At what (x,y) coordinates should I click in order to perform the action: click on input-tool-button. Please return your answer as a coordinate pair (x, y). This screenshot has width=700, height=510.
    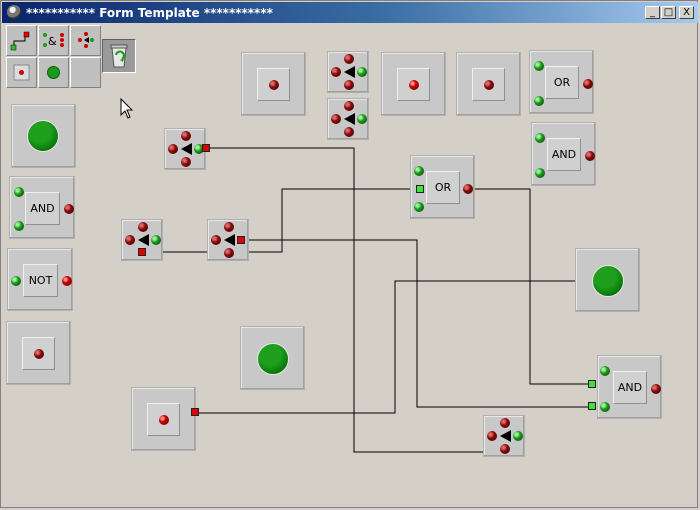
    Looking at the image, I should click on (21, 72).